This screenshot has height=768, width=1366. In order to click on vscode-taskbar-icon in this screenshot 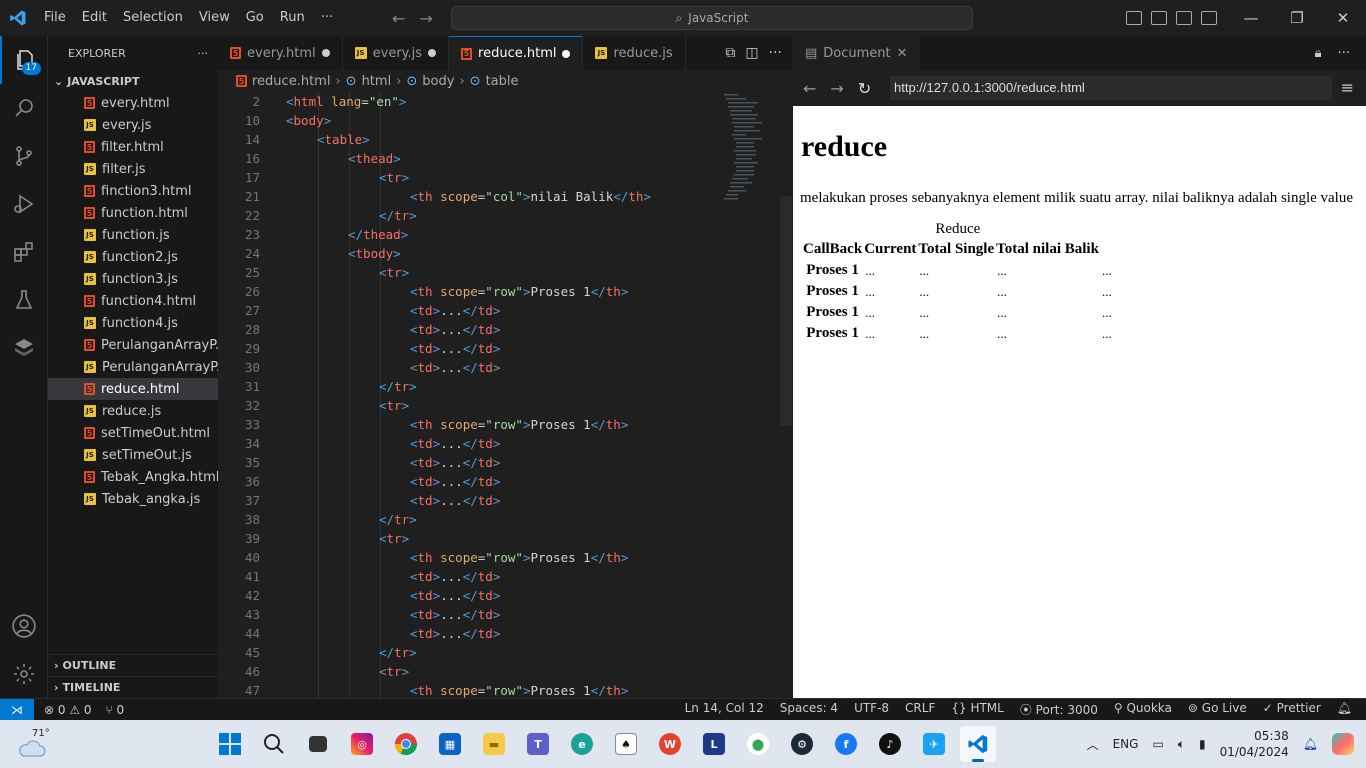, I will do `click(978, 744)`.